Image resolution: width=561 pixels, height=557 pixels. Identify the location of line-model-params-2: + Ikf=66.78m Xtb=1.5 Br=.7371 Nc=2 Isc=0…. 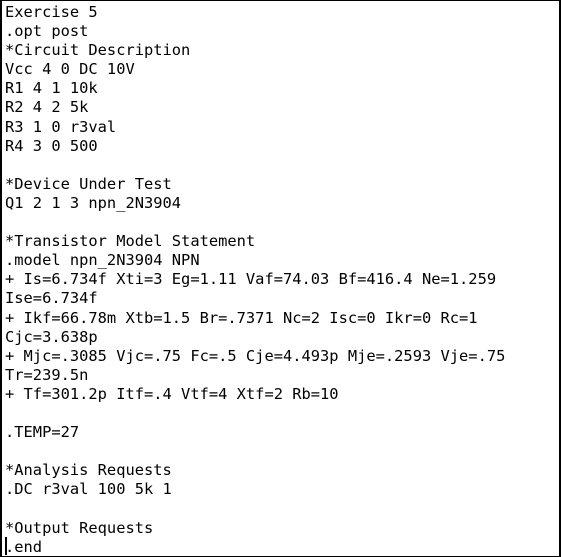
(241, 317).